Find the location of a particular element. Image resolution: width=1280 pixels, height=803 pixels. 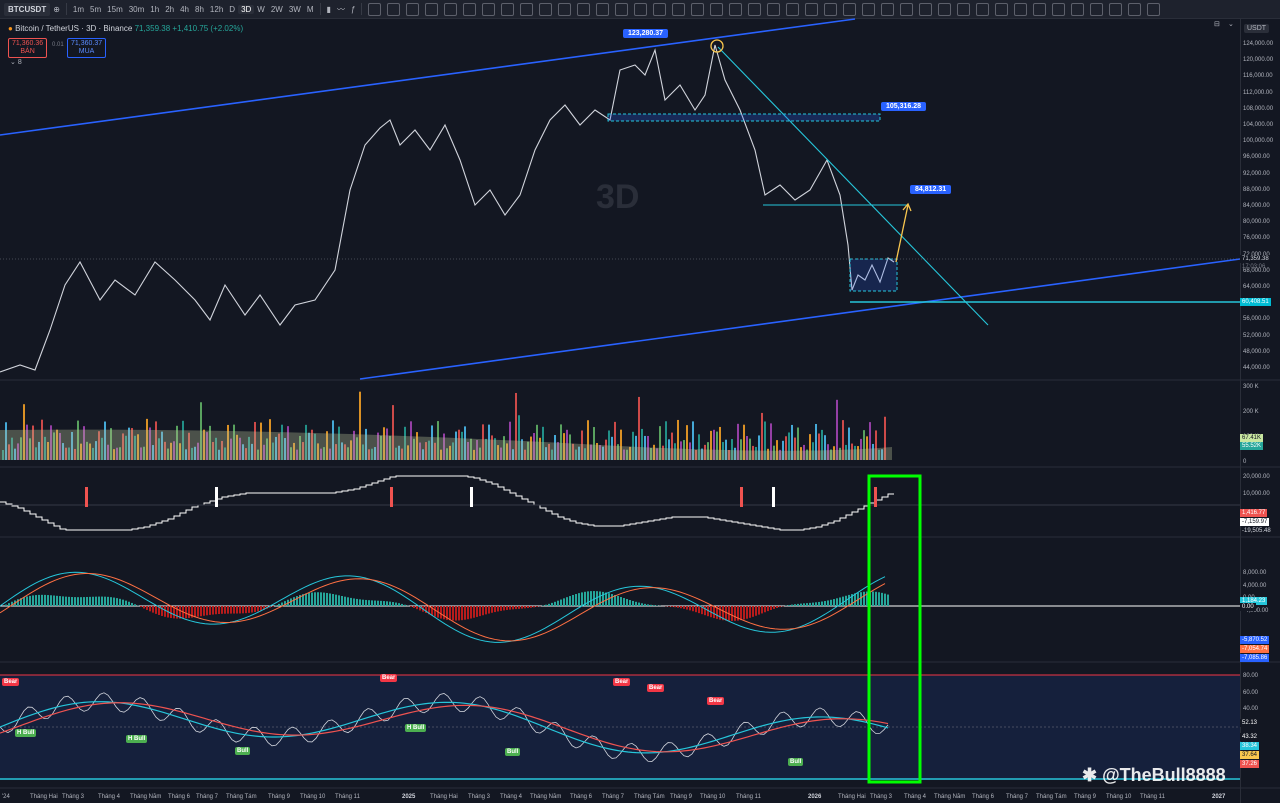

macd-tag: -5,870.52 is located at coordinates (1255, 640).